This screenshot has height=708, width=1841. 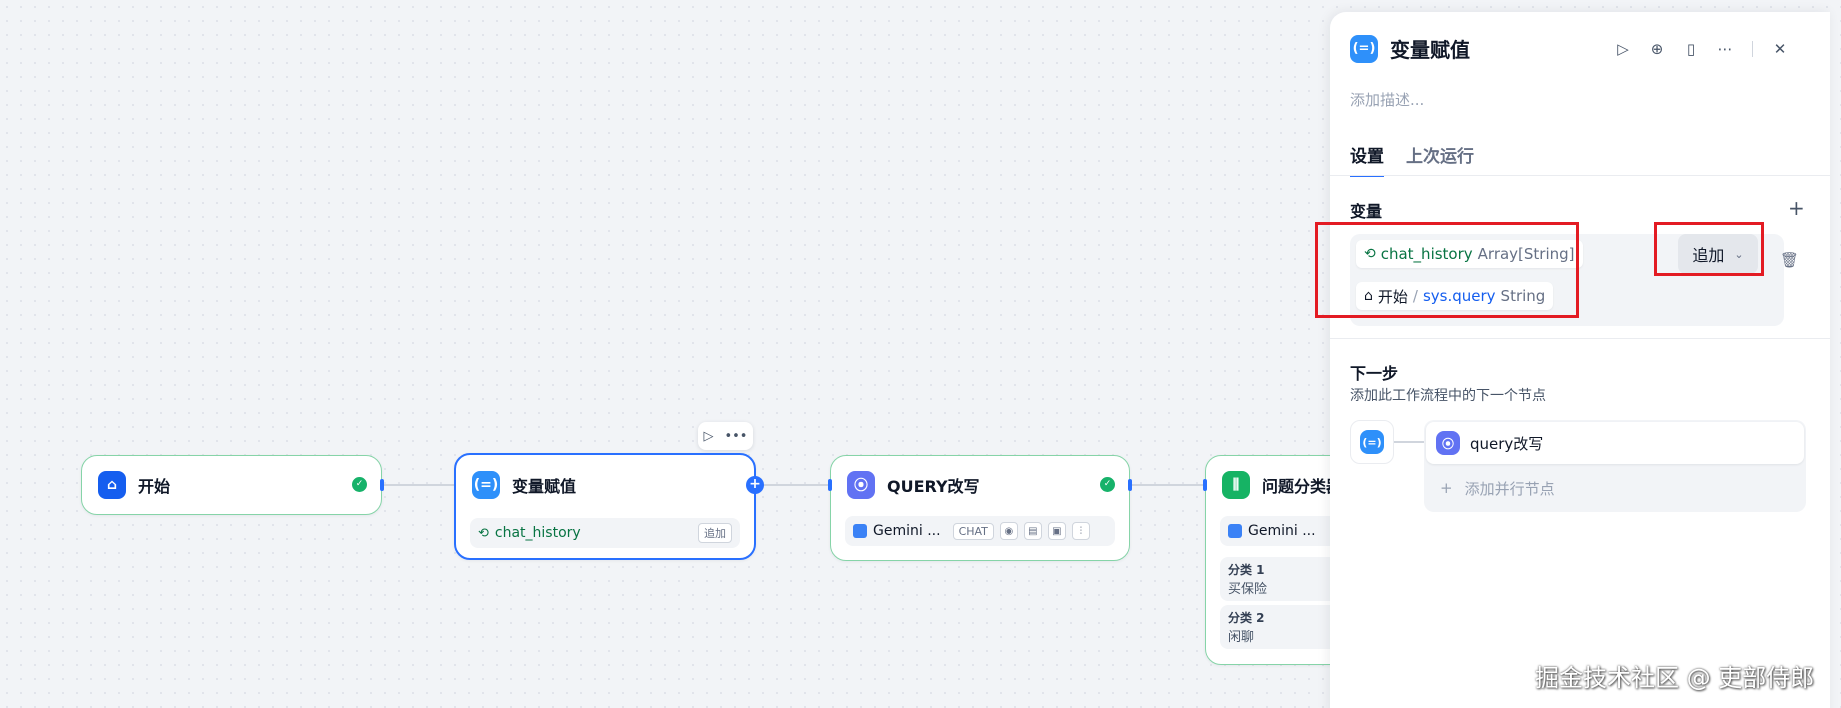 What do you see at coordinates (1708, 255) in the screenshot?
I see `operation-value: 追加` at bounding box center [1708, 255].